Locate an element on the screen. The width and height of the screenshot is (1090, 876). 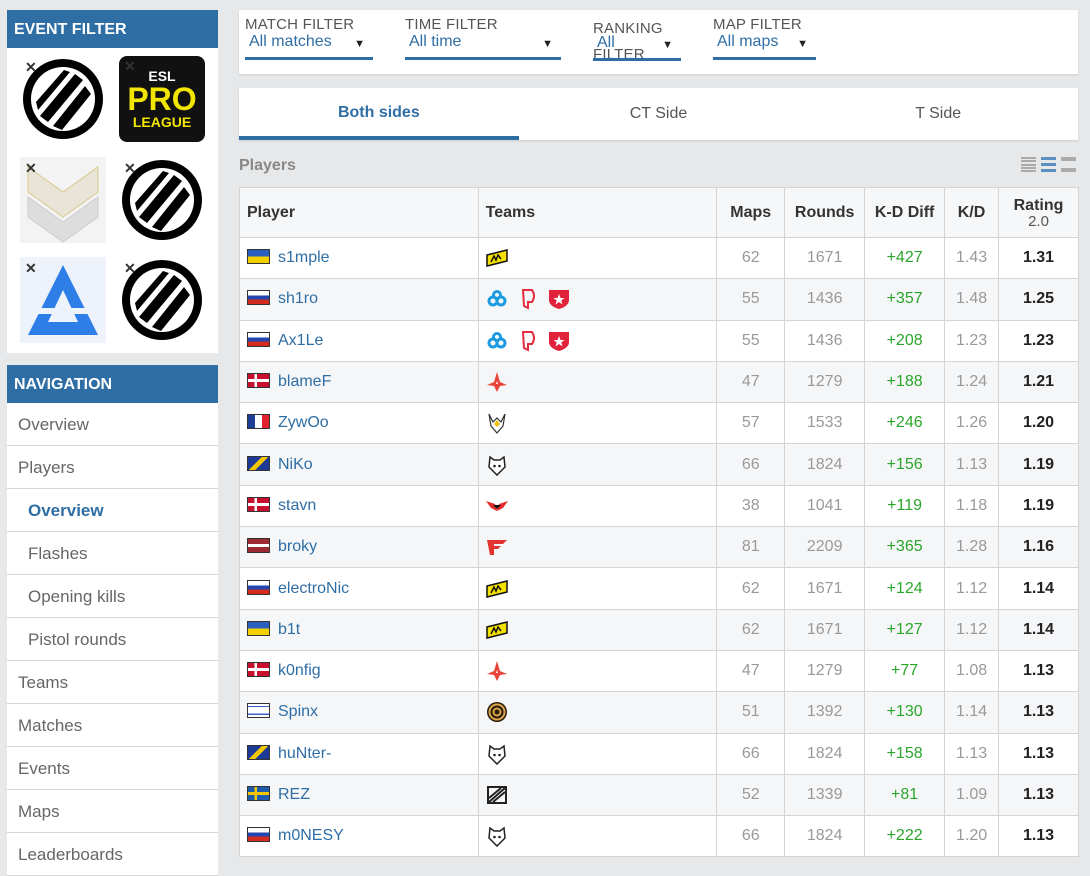
nav-item-events: Events is located at coordinates (112, 768).